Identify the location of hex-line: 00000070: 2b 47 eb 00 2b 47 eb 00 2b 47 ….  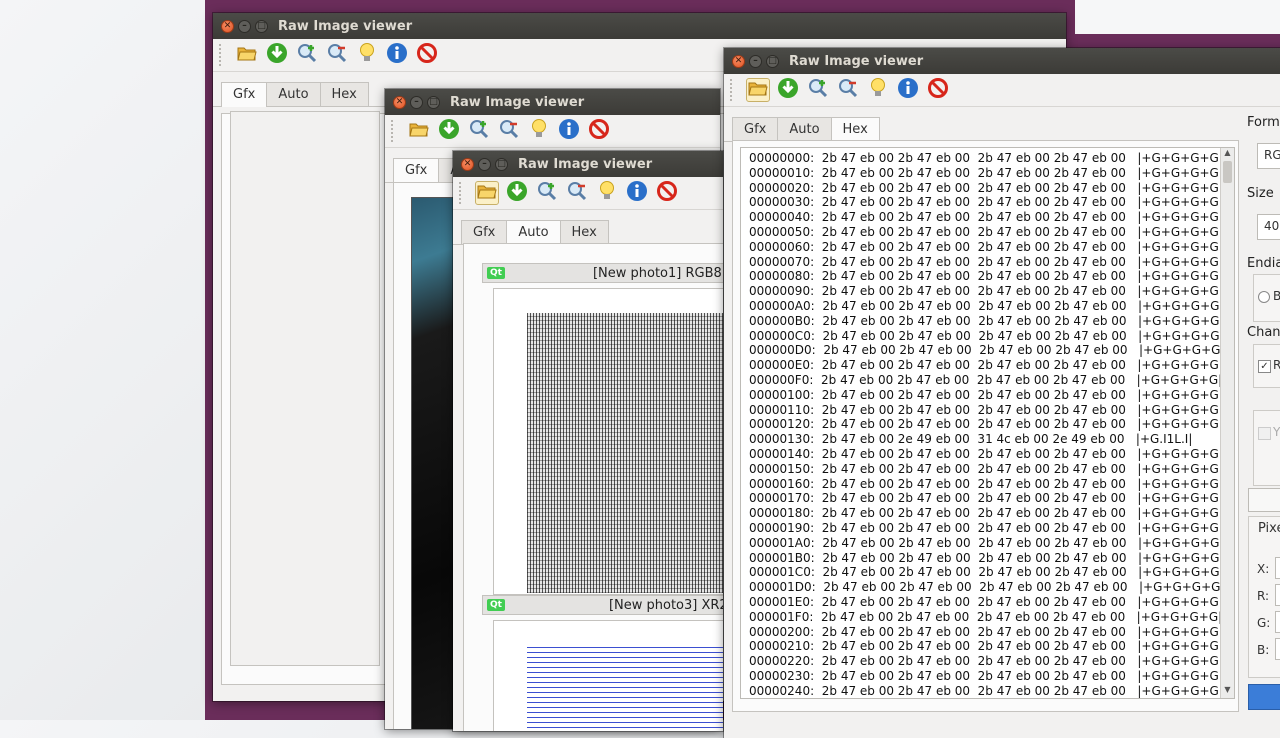
(986, 261).